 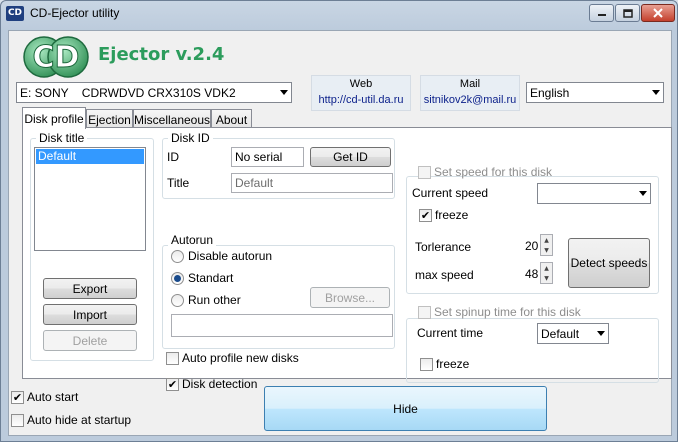 I want to click on maximize-icon, so click(x=627, y=13).